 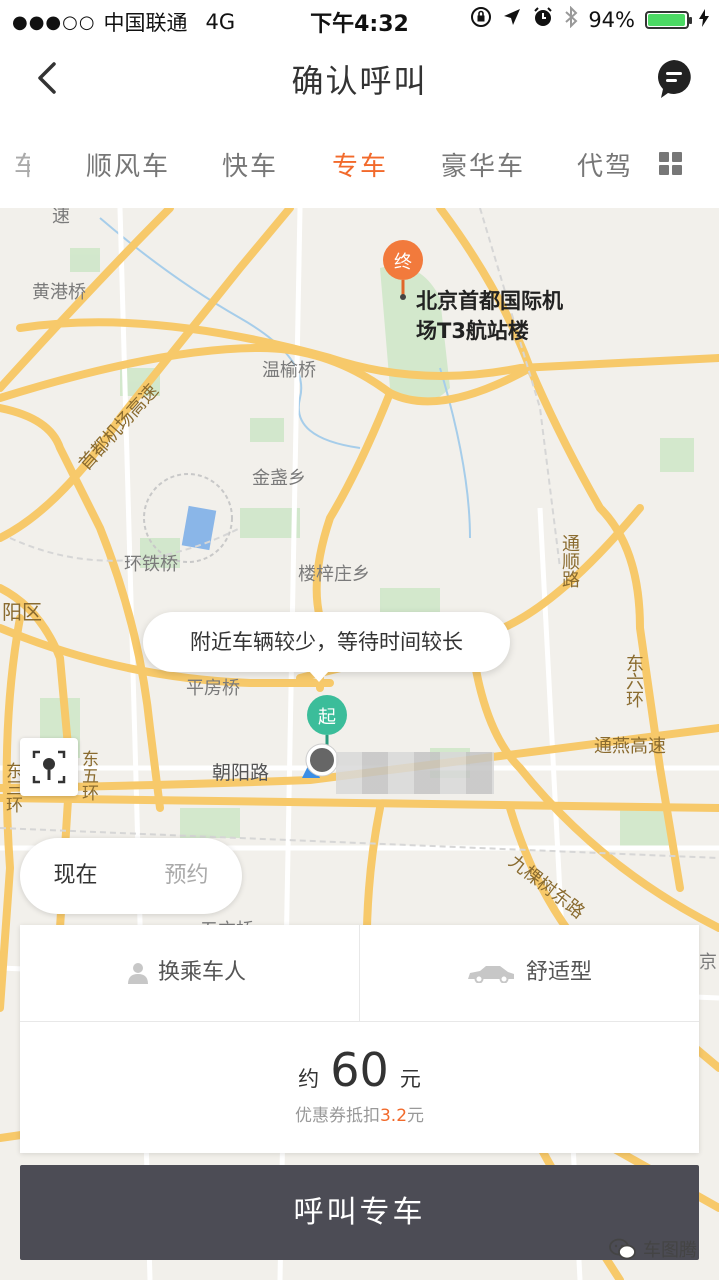 I want to click on map-label-chaoyang-road: 朝阳路, so click(x=241, y=773).